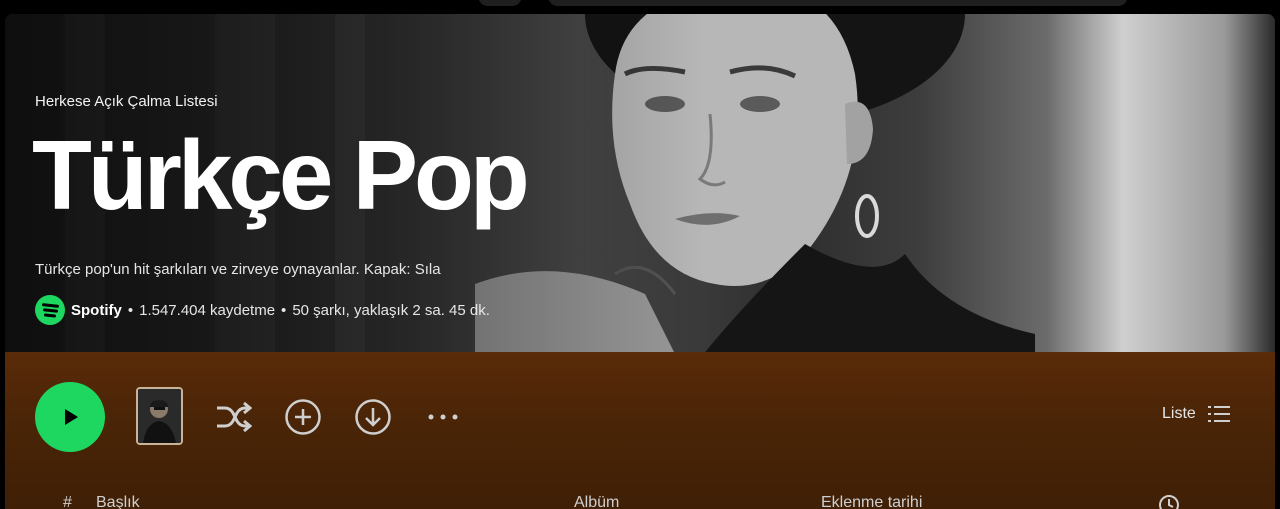 This screenshot has width=1280, height=509. I want to click on column-album: Albüm, so click(596, 501).